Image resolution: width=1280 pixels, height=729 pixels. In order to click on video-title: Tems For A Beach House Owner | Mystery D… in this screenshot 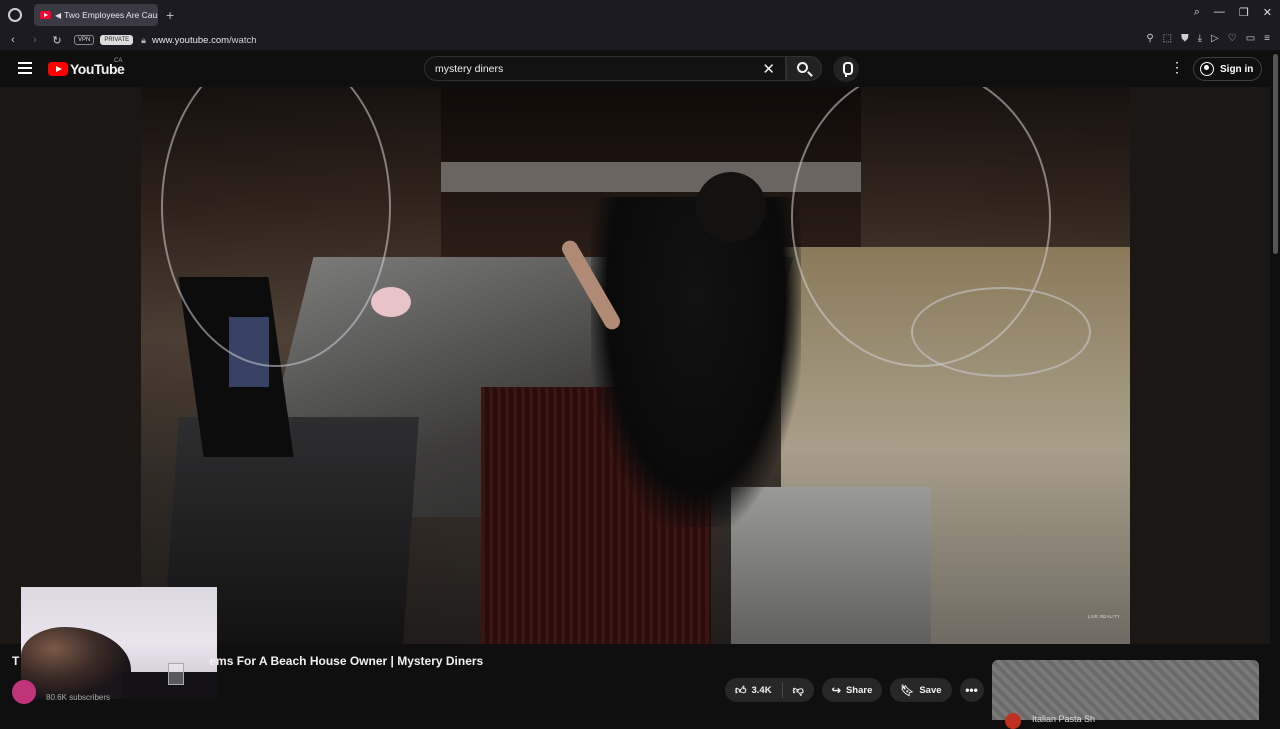, I will do `click(247, 661)`.